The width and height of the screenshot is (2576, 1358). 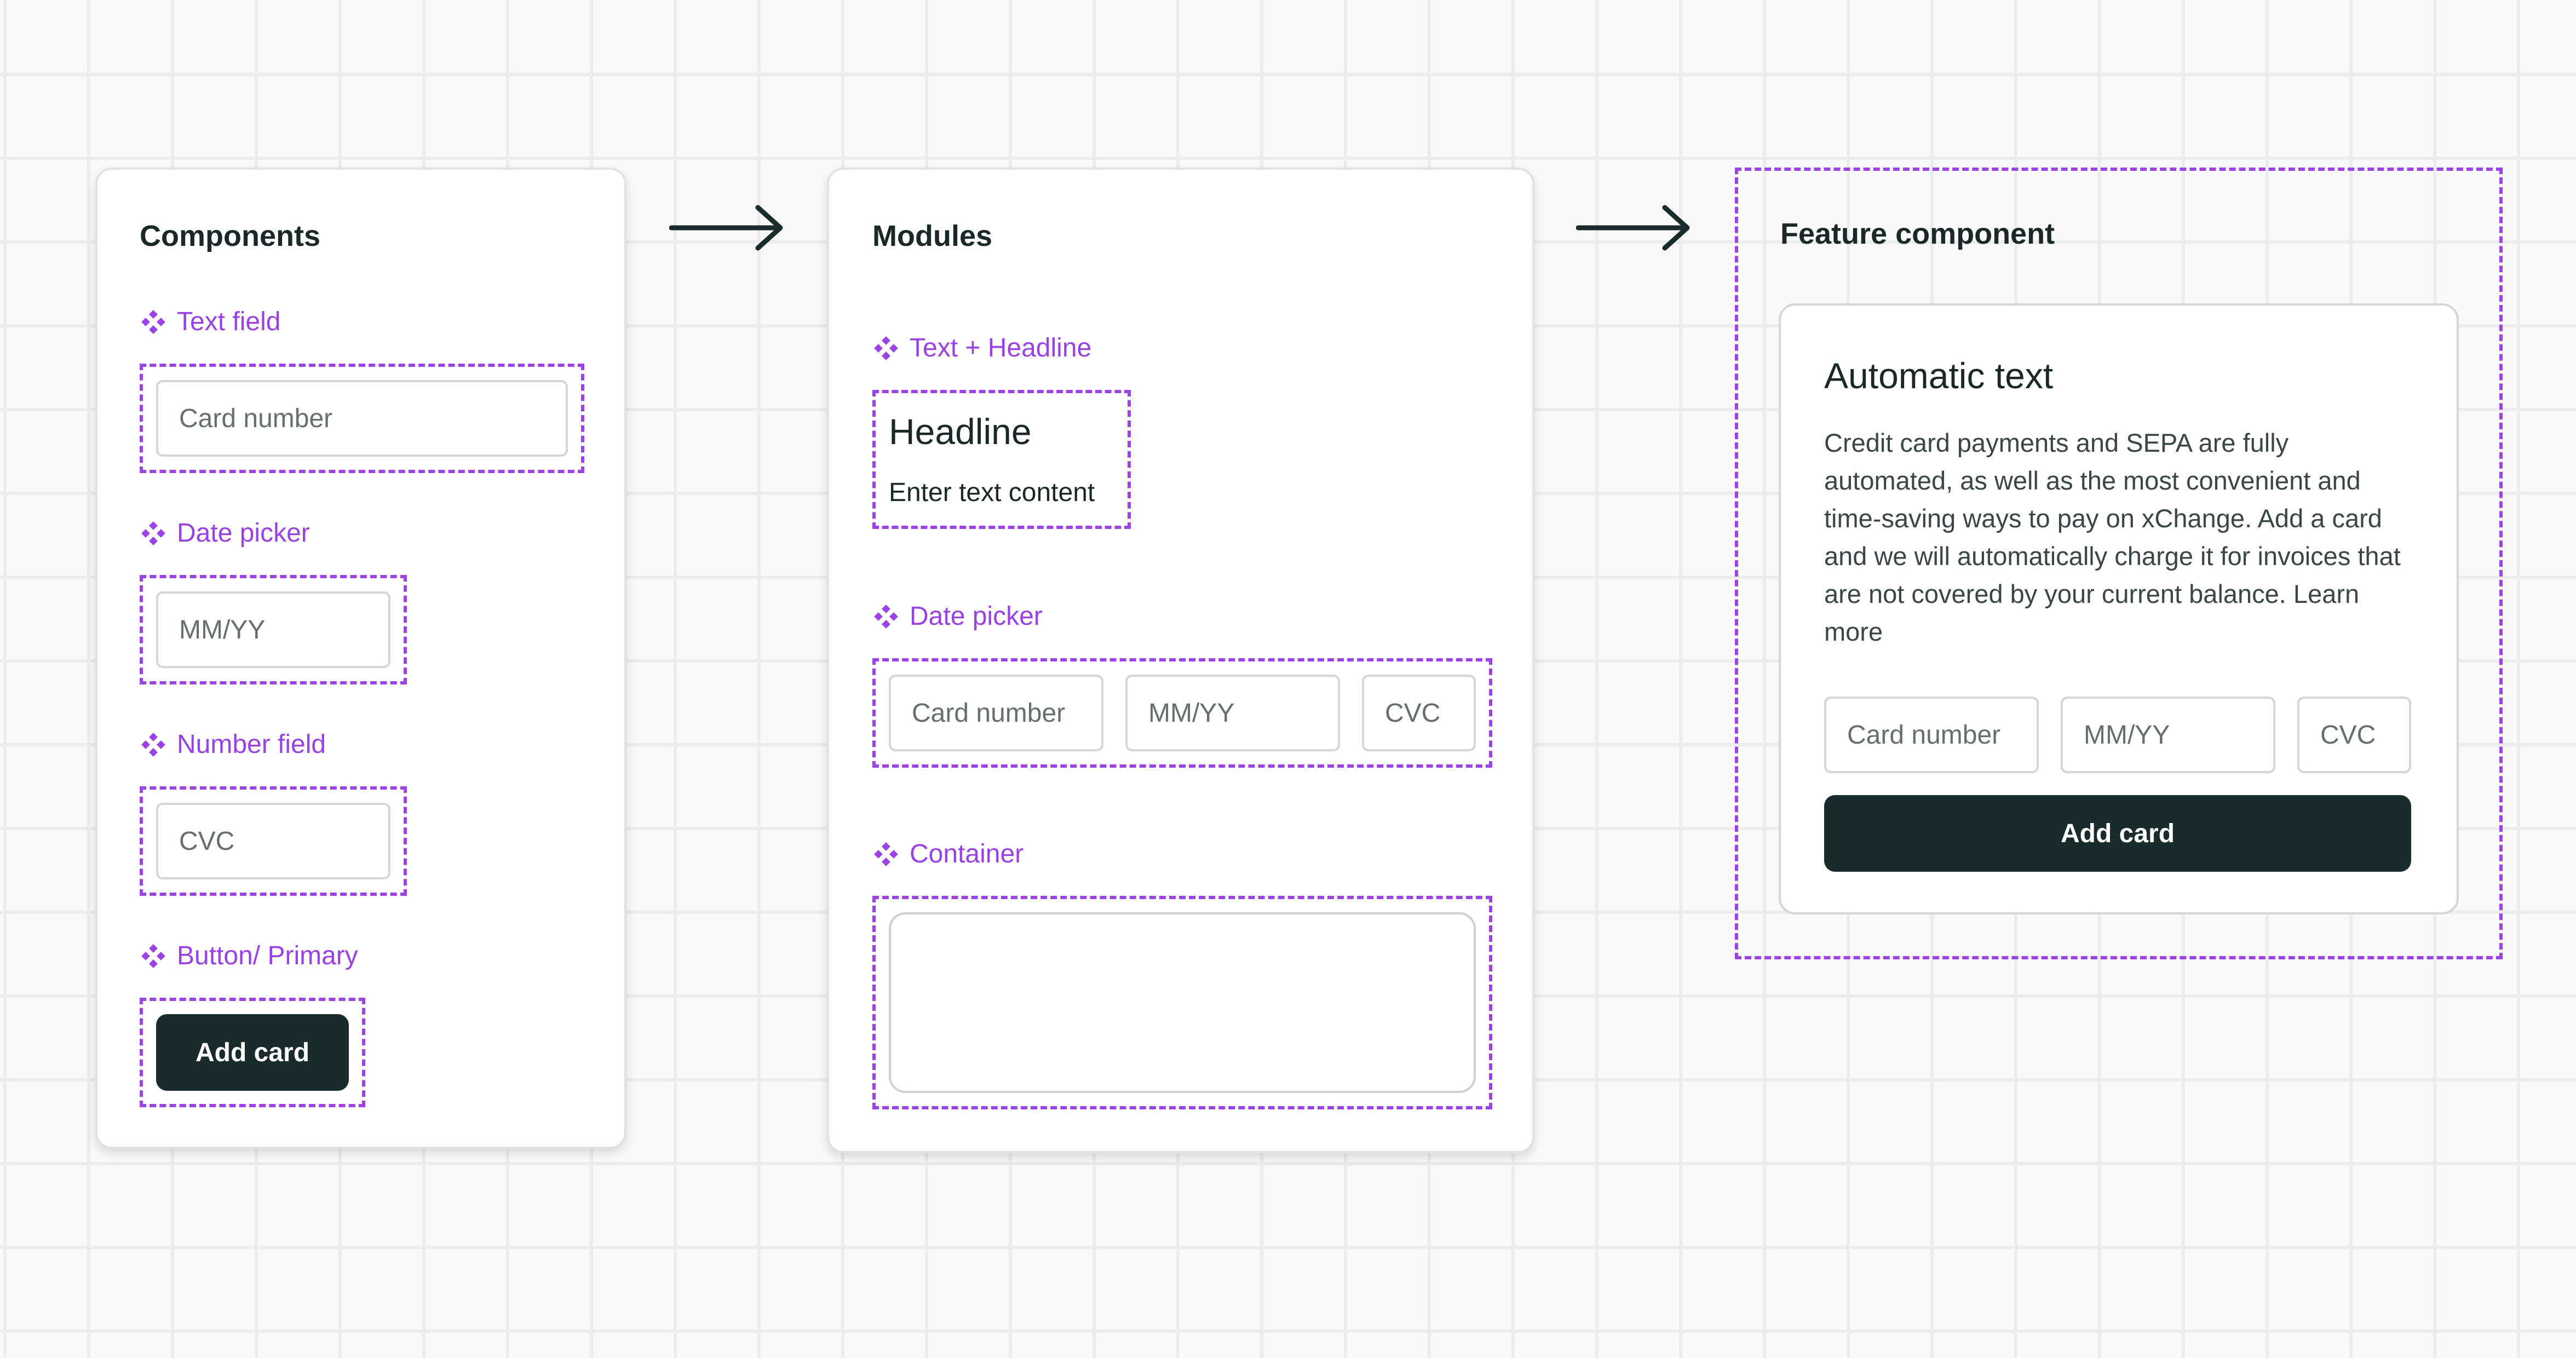 What do you see at coordinates (996, 713) in the screenshot?
I see `module-card-number-input: Card number` at bounding box center [996, 713].